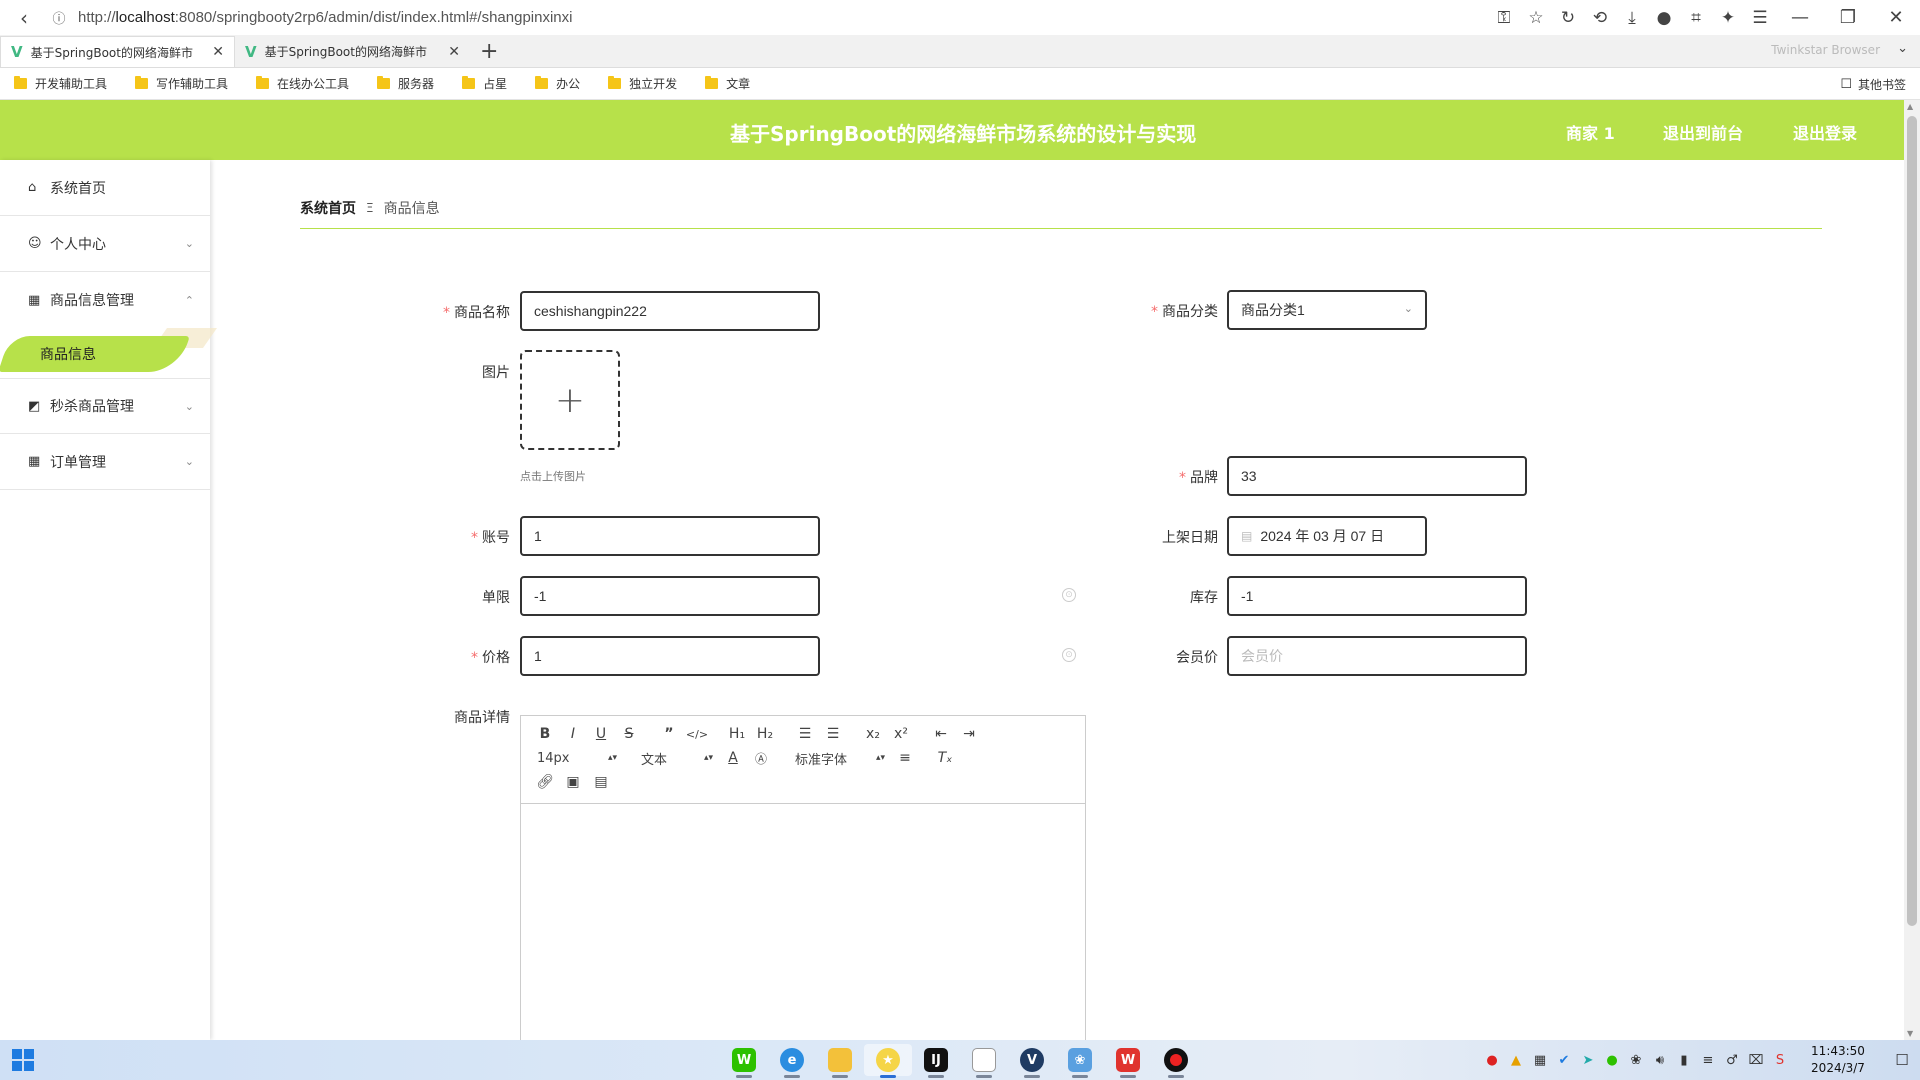 The height and width of the screenshot is (1080, 1920). What do you see at coordinates (1568, 17) in the screenshot?
I see `reload-icon: ↻` at bounding box center [1568, 17].